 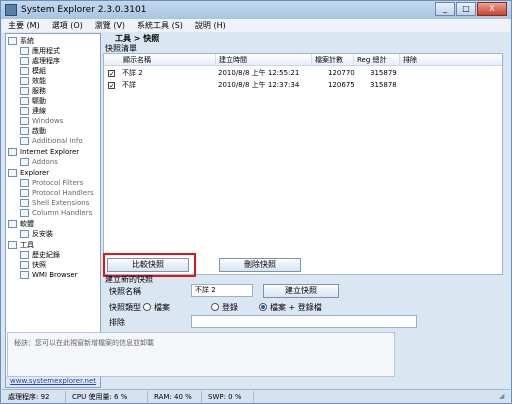 What do you see at coordinates (259, 85) in the screenshot?
I see `cell-created: 2010/8/8 上午 12:37:34` at bounding box center [259, 85].